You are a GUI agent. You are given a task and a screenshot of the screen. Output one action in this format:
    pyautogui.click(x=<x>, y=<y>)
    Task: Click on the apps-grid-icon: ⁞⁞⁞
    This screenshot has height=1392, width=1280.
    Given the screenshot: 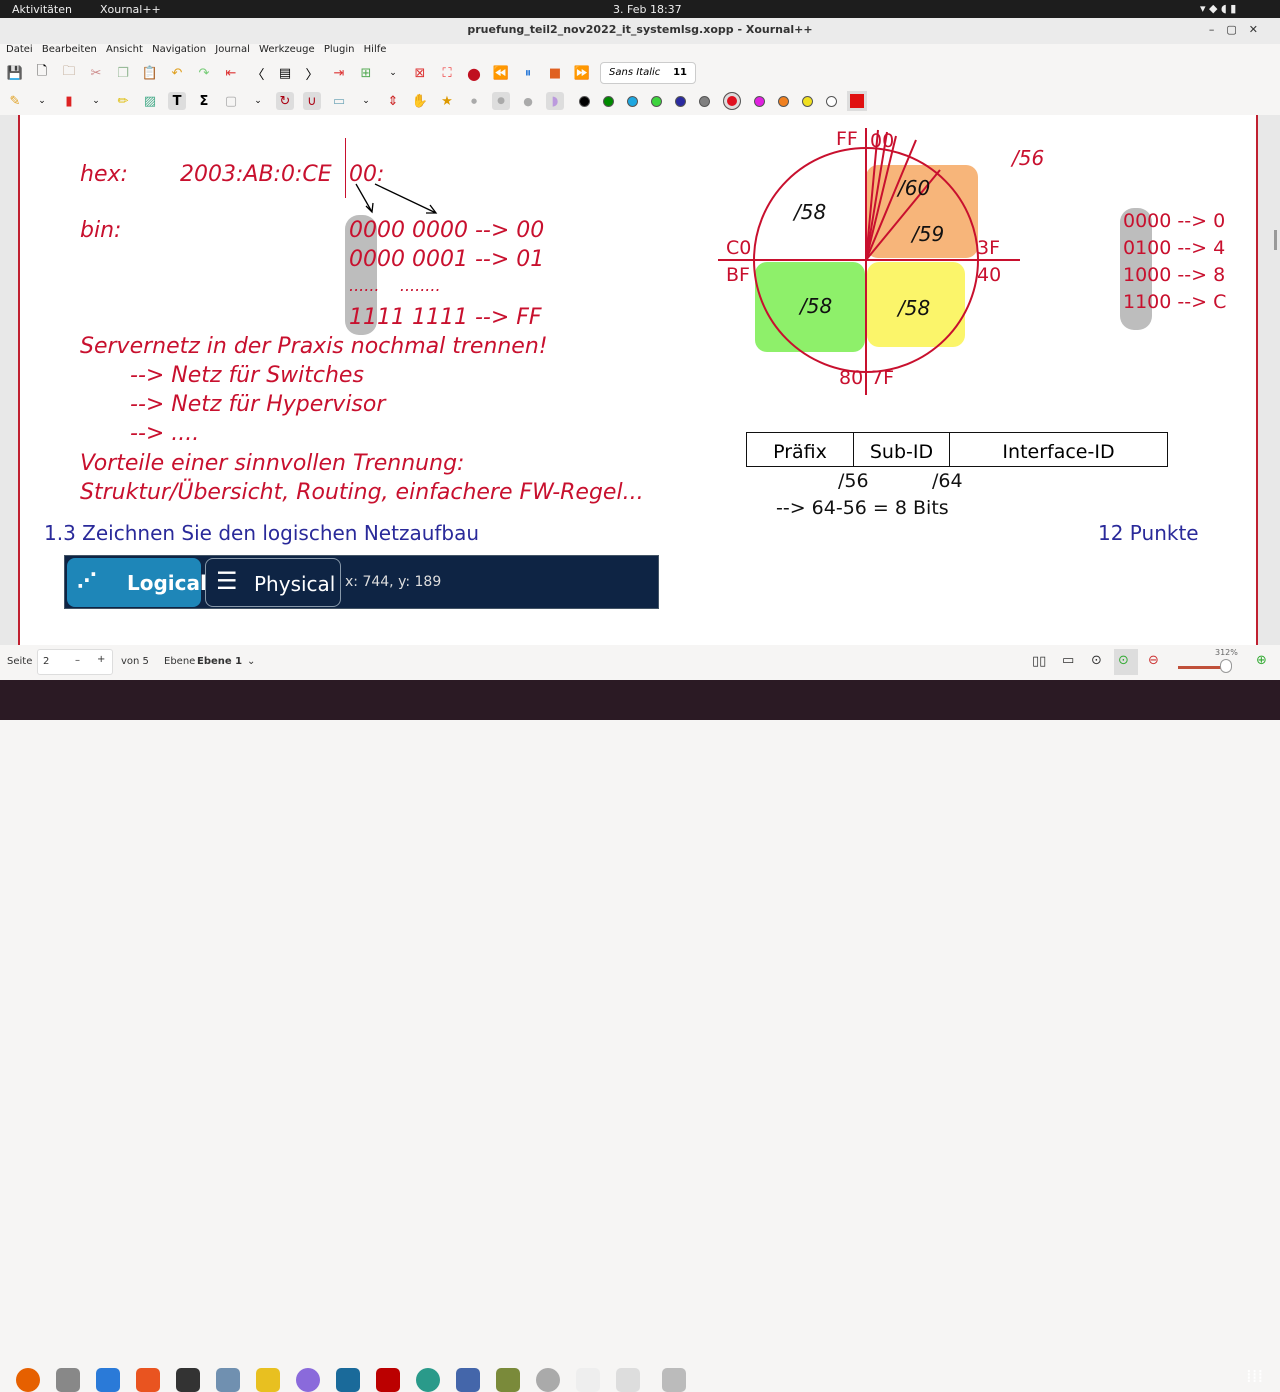 What is the action you would take?
    pyautogui.click(x=1254, y=1376)
    